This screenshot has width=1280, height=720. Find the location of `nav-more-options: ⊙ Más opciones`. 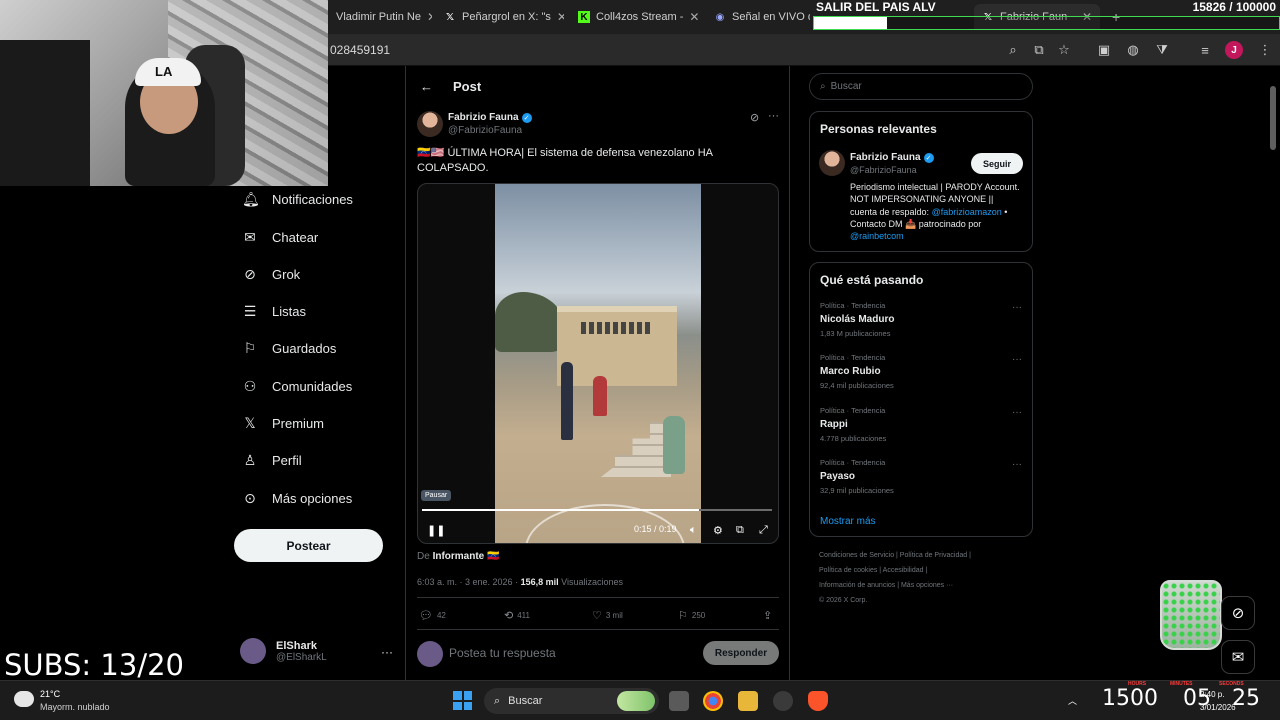

nav-more-options: ⊙ Más opciones is located at coordinates (297, 498).